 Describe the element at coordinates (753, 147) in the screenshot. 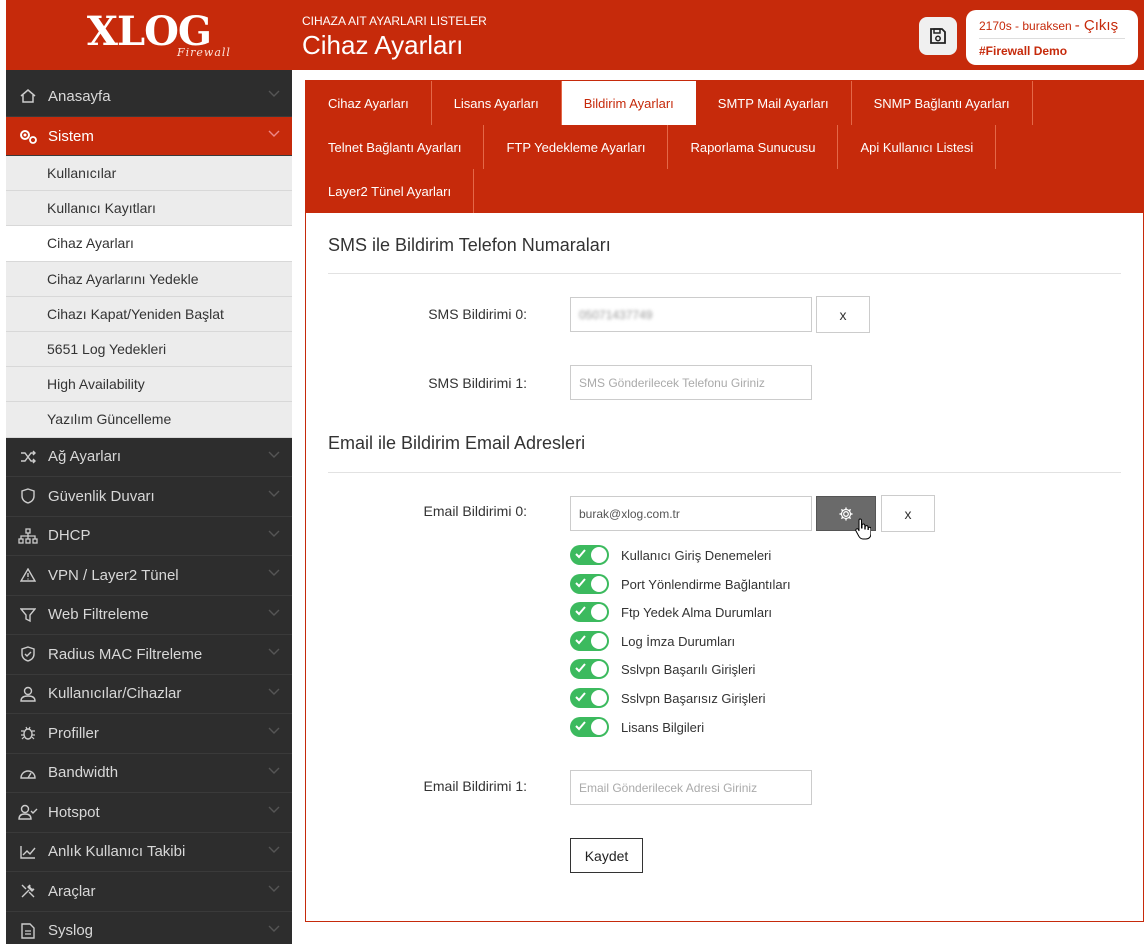

I see `tab-raporlama: Raporlama Sunucusu` at that location.